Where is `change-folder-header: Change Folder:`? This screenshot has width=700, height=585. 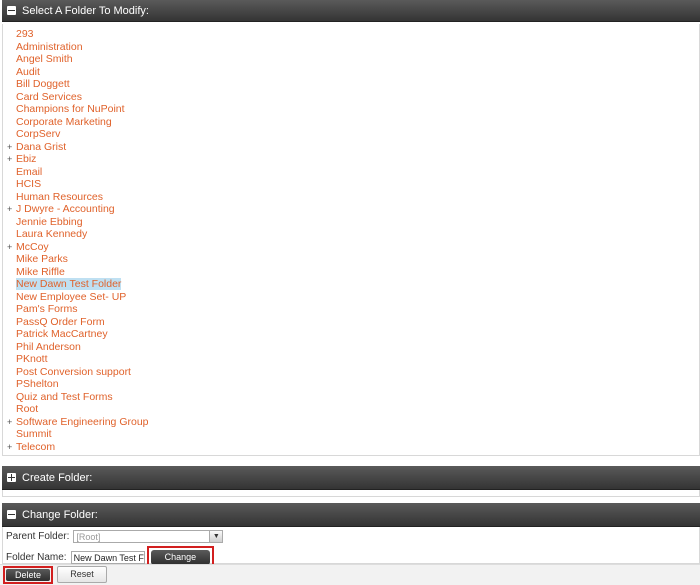 change-folder-header: Change Folder: is located at coordinates (351, 515).